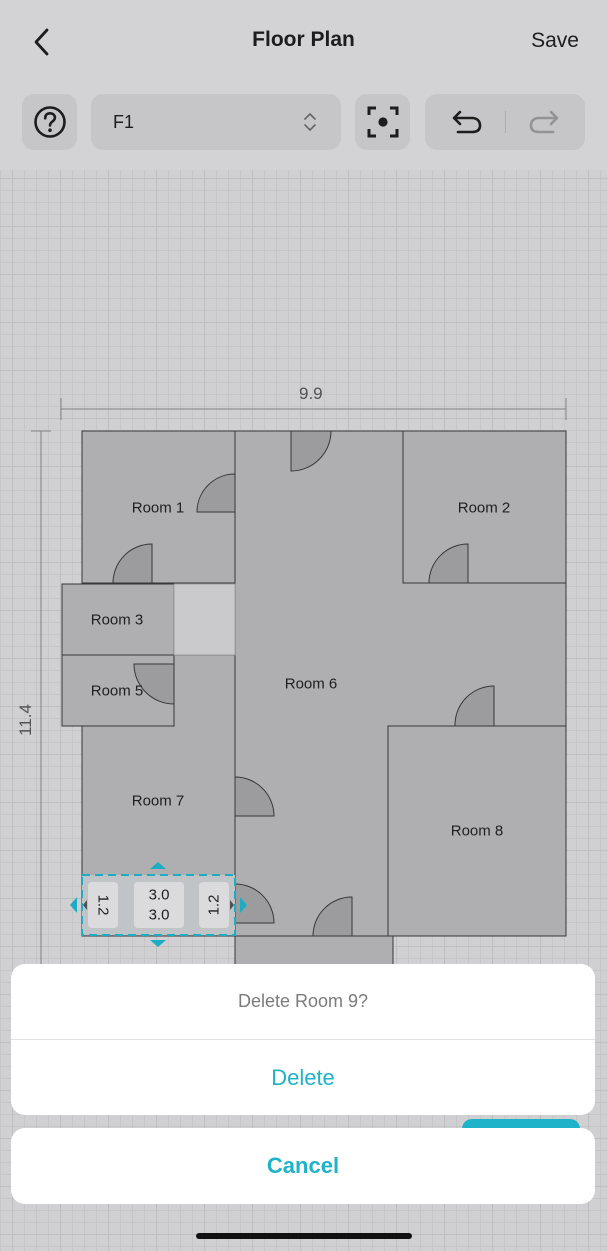 The image size is (607, 1251). I want to click on redo-icon, so click(543, 122).